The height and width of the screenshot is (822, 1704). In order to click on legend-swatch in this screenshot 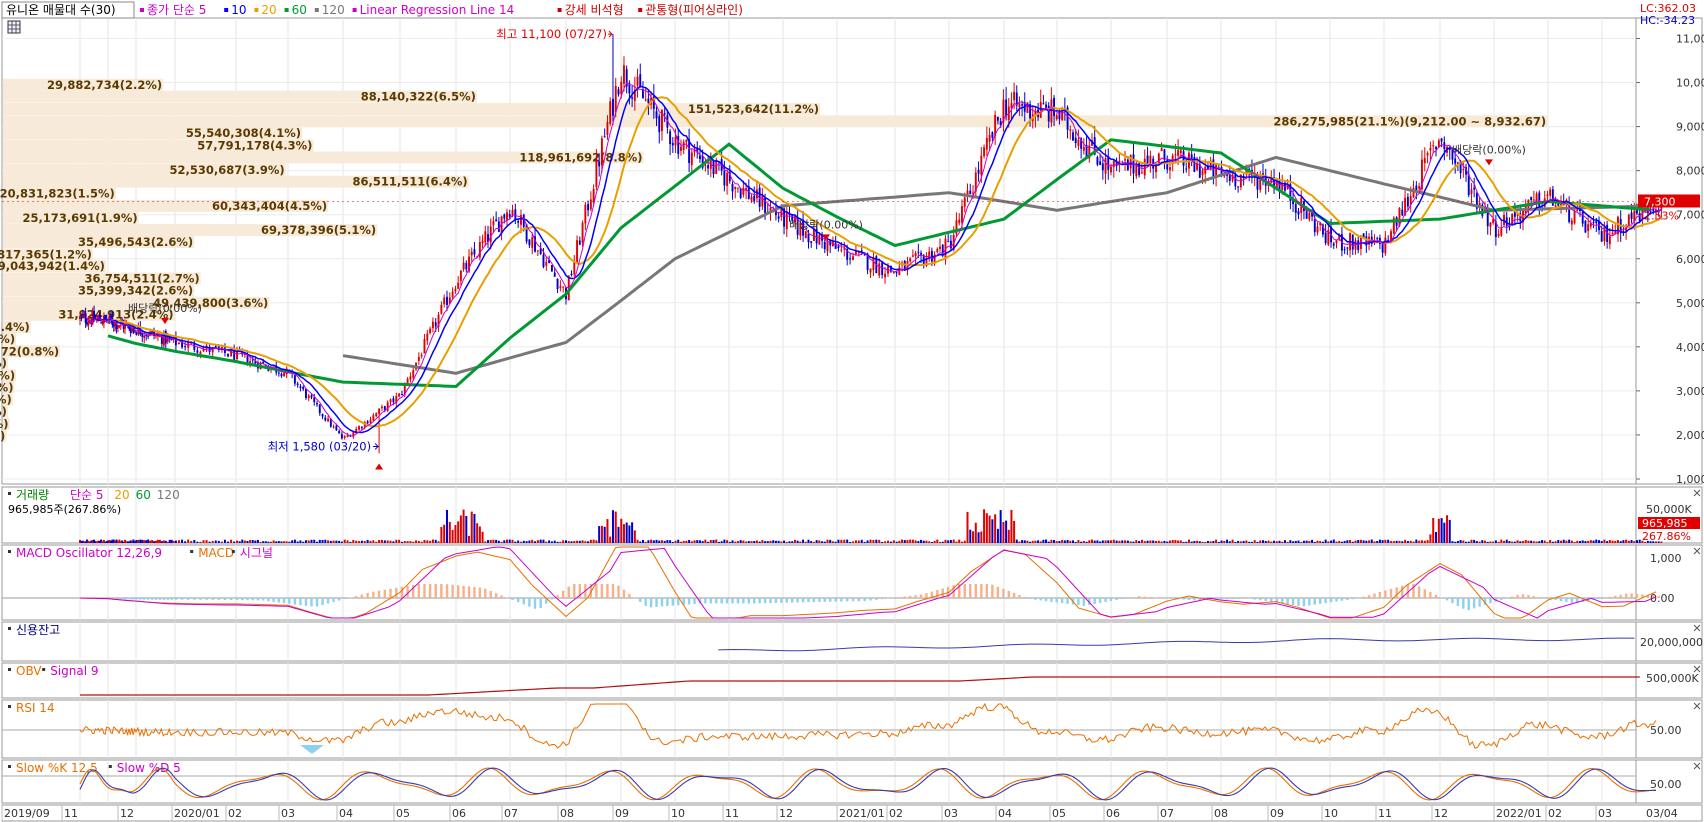, I will do `click(640, 10)`.